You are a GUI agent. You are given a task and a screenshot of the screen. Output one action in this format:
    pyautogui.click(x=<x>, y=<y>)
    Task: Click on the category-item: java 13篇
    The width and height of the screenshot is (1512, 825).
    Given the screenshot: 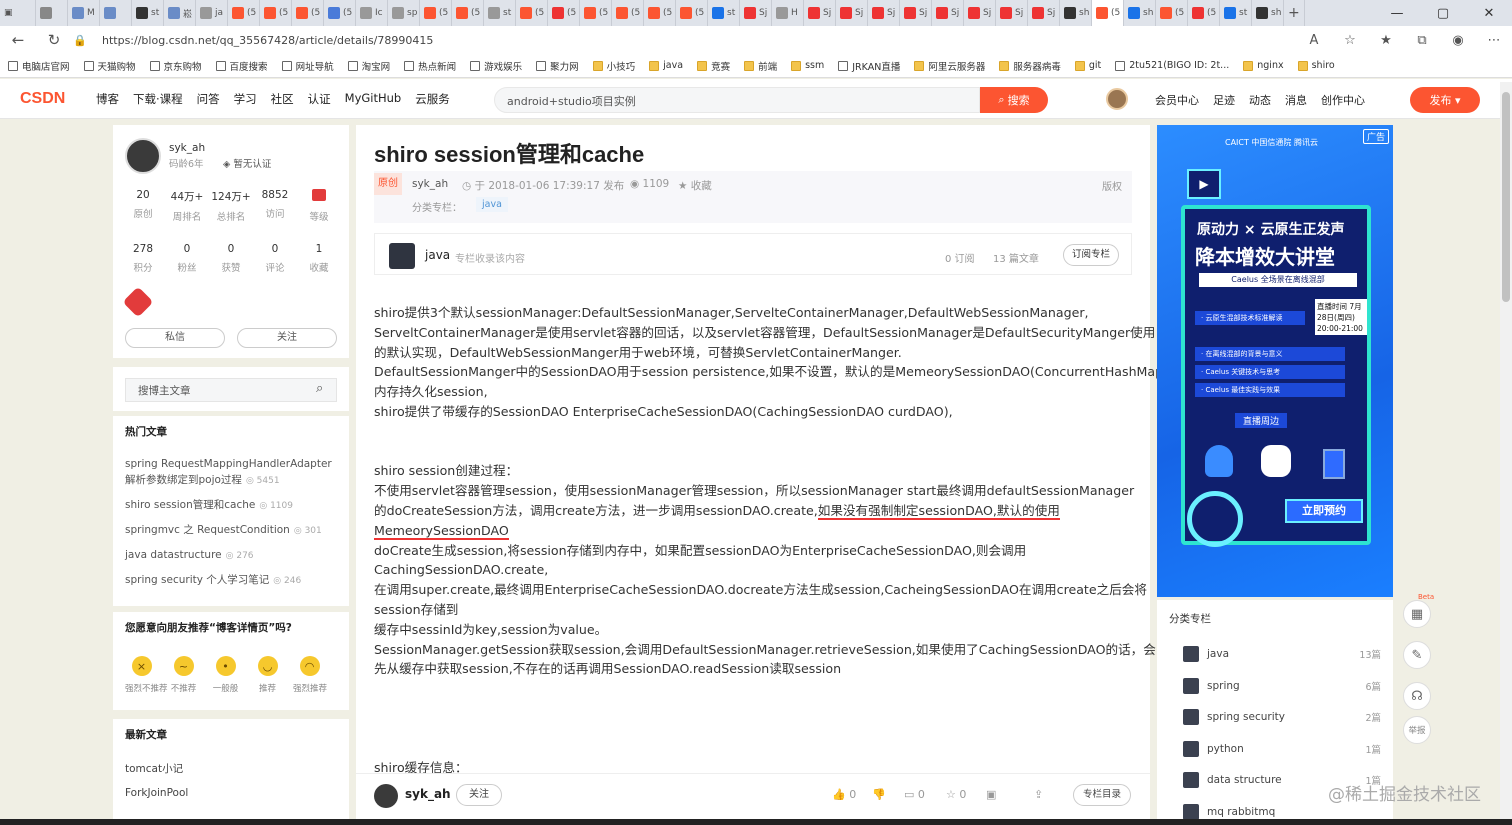 What is the action you would take?
    pyautogui.click(x=1282, y=654)
    